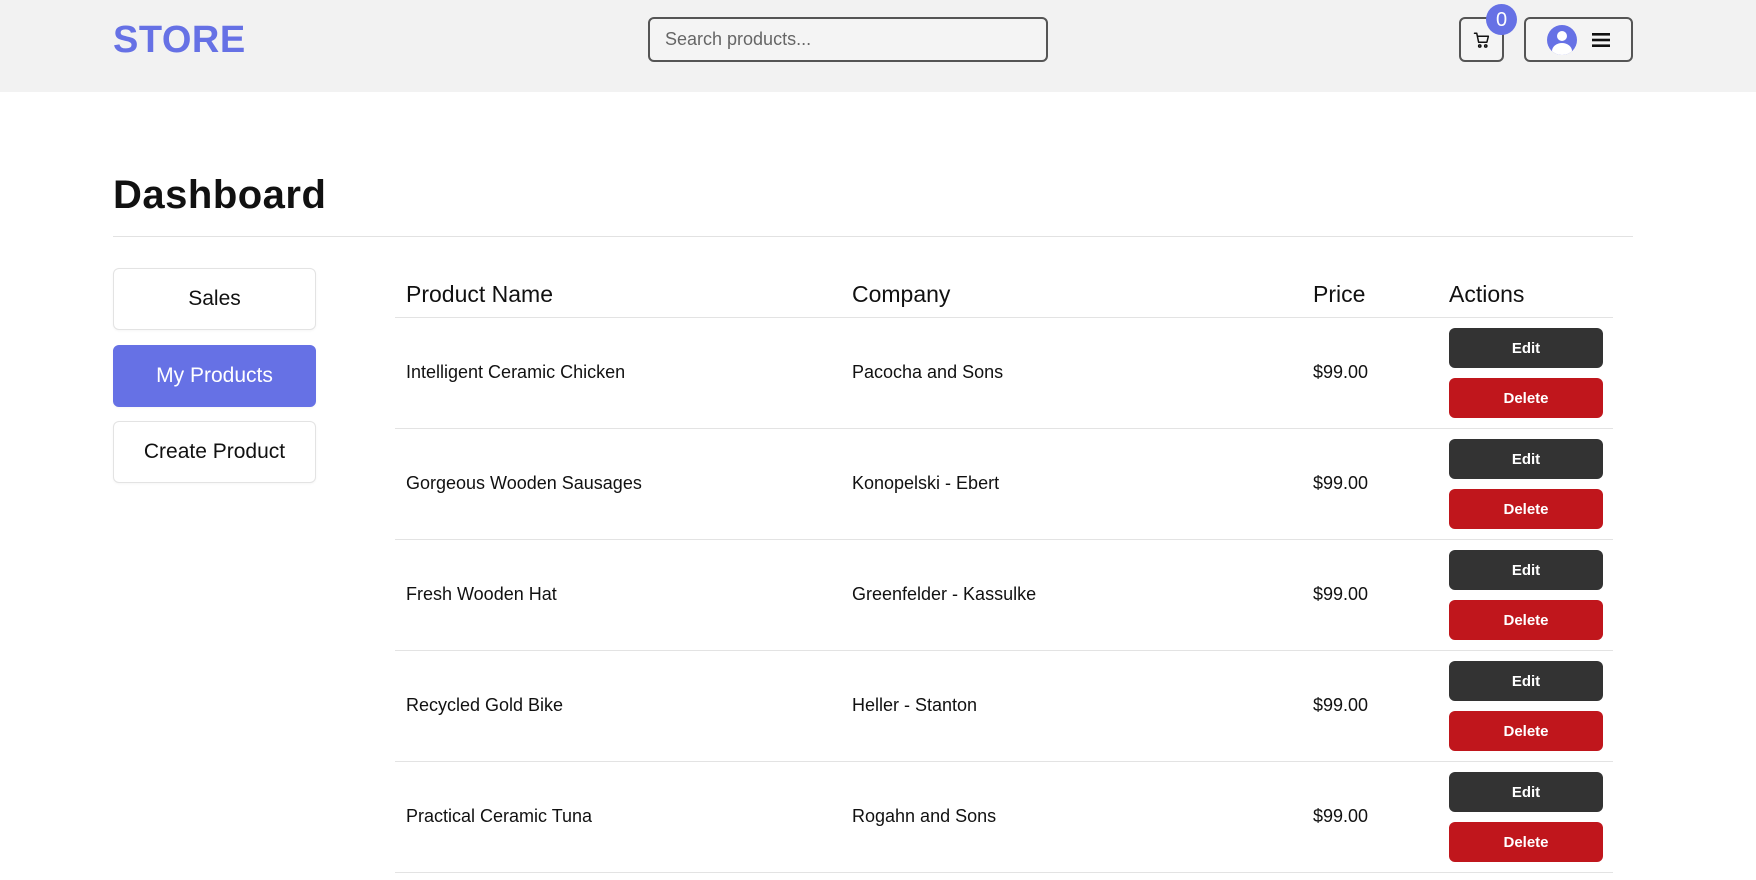 This screenshot has height=880, width=1756. What do you see at coordinates (214, 299) in the screenshot?
I see `sidebar-item-sales: Sales` at bounding box center [214, 299].